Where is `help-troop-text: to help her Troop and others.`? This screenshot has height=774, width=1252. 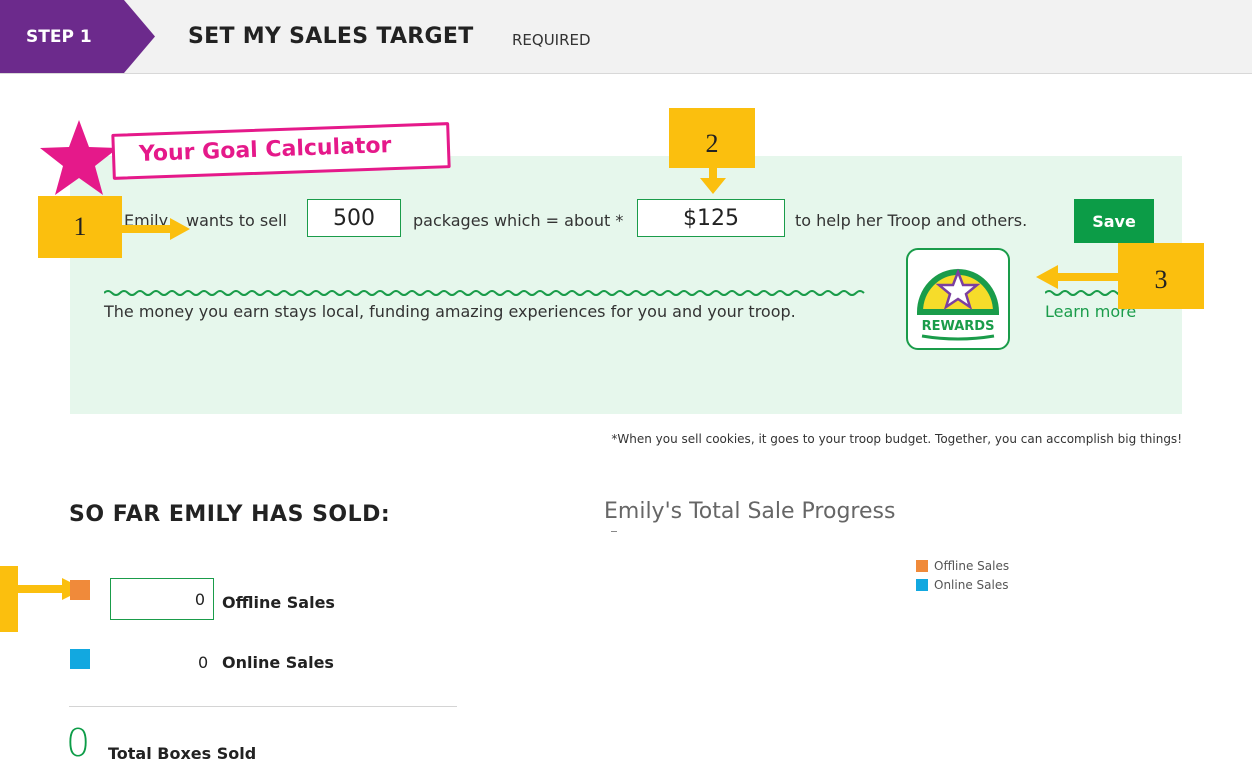 help-troop-text: to help her Troop and others. is located at coordinates (911, 220).